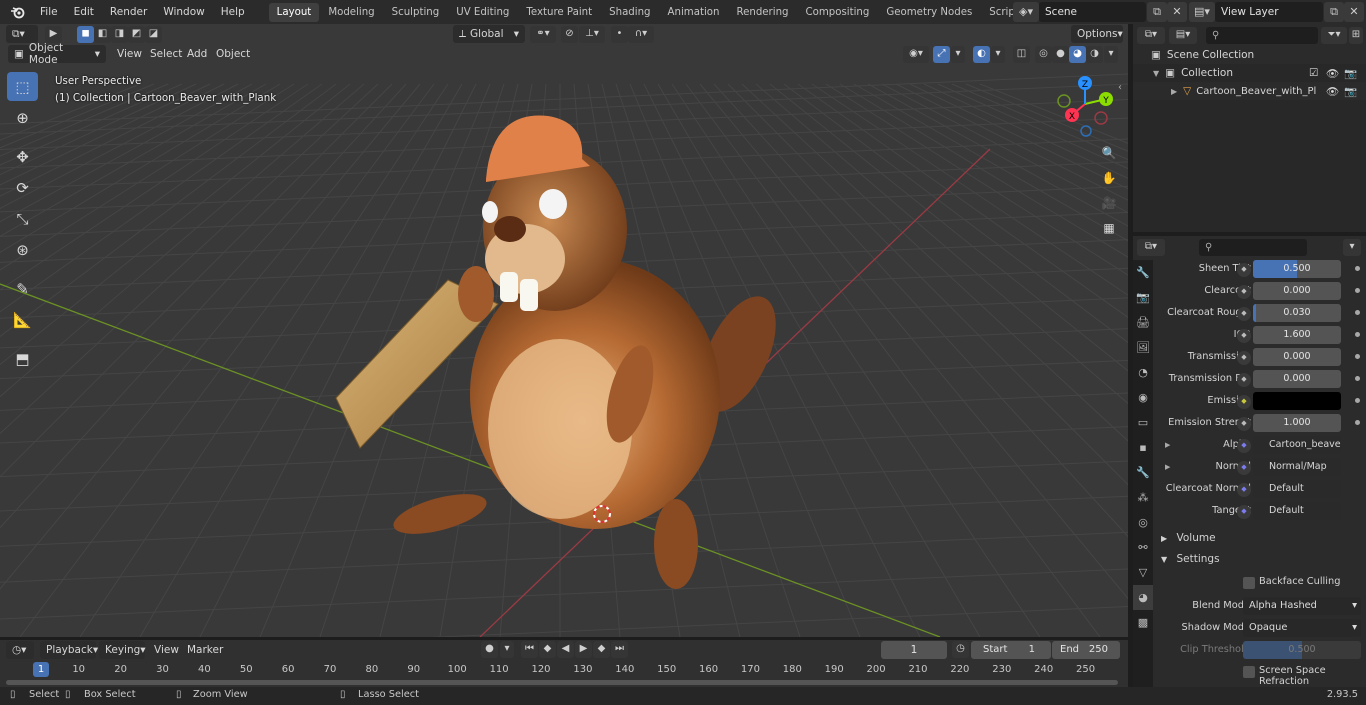  I want to click on annotate-tool-icon: ✎, so click(22, 288).